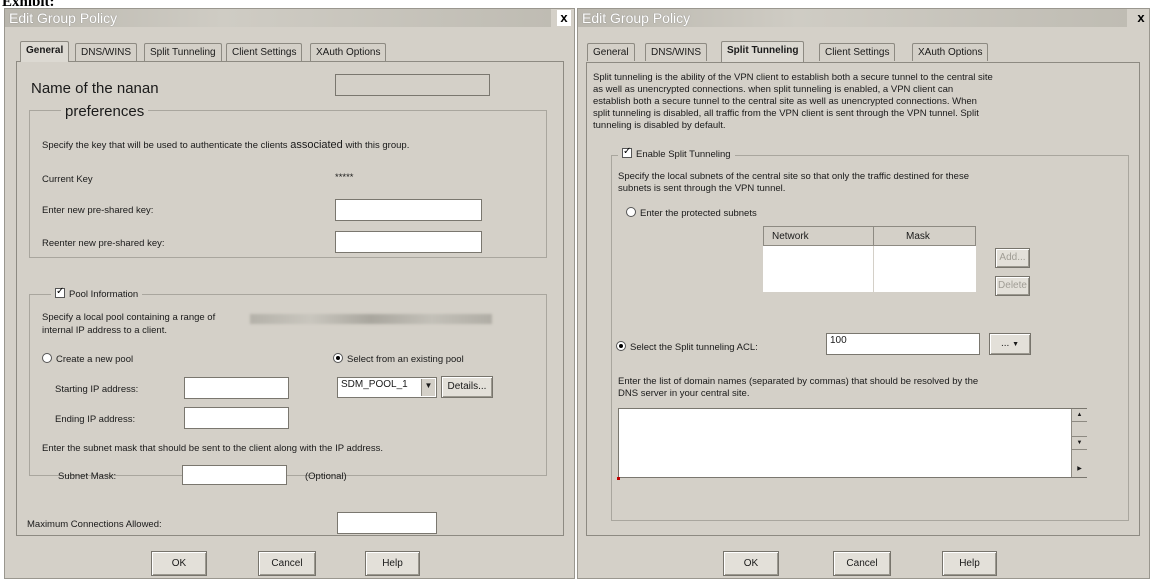  What do you see at coordinates (702, 188) in the screenshot?
I see `subnet-description-2: subnets is sent through the VPN tunnel.` at bounding box center [702, 188].